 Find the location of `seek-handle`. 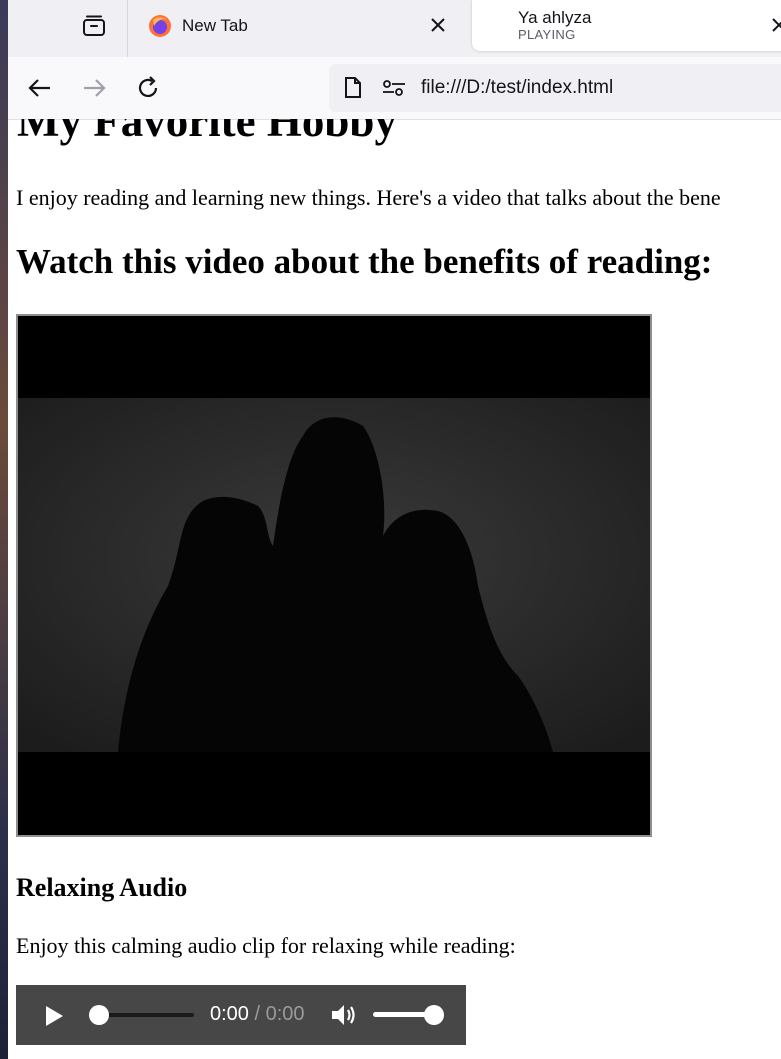

seek-handle is located at coordinates (99, 1015).